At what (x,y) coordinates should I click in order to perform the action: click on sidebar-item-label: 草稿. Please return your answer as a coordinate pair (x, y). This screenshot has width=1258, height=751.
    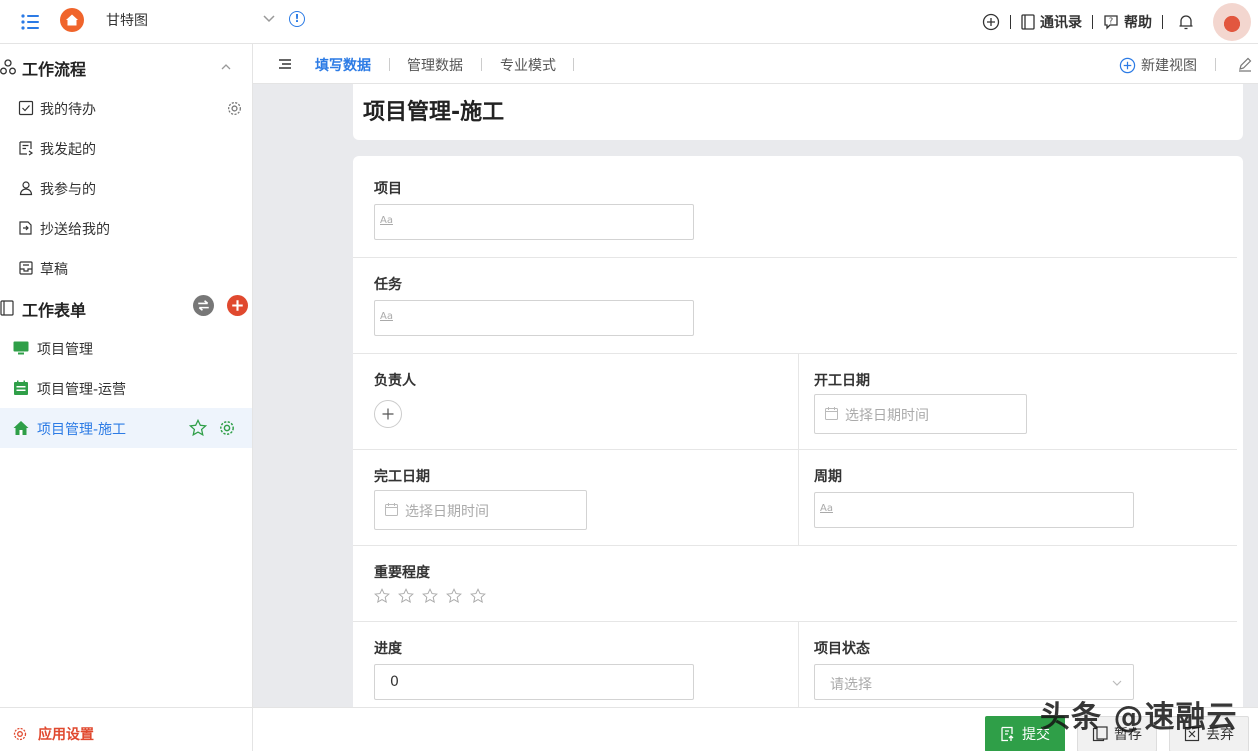
    Looking at the image, I should click on (54, 270).